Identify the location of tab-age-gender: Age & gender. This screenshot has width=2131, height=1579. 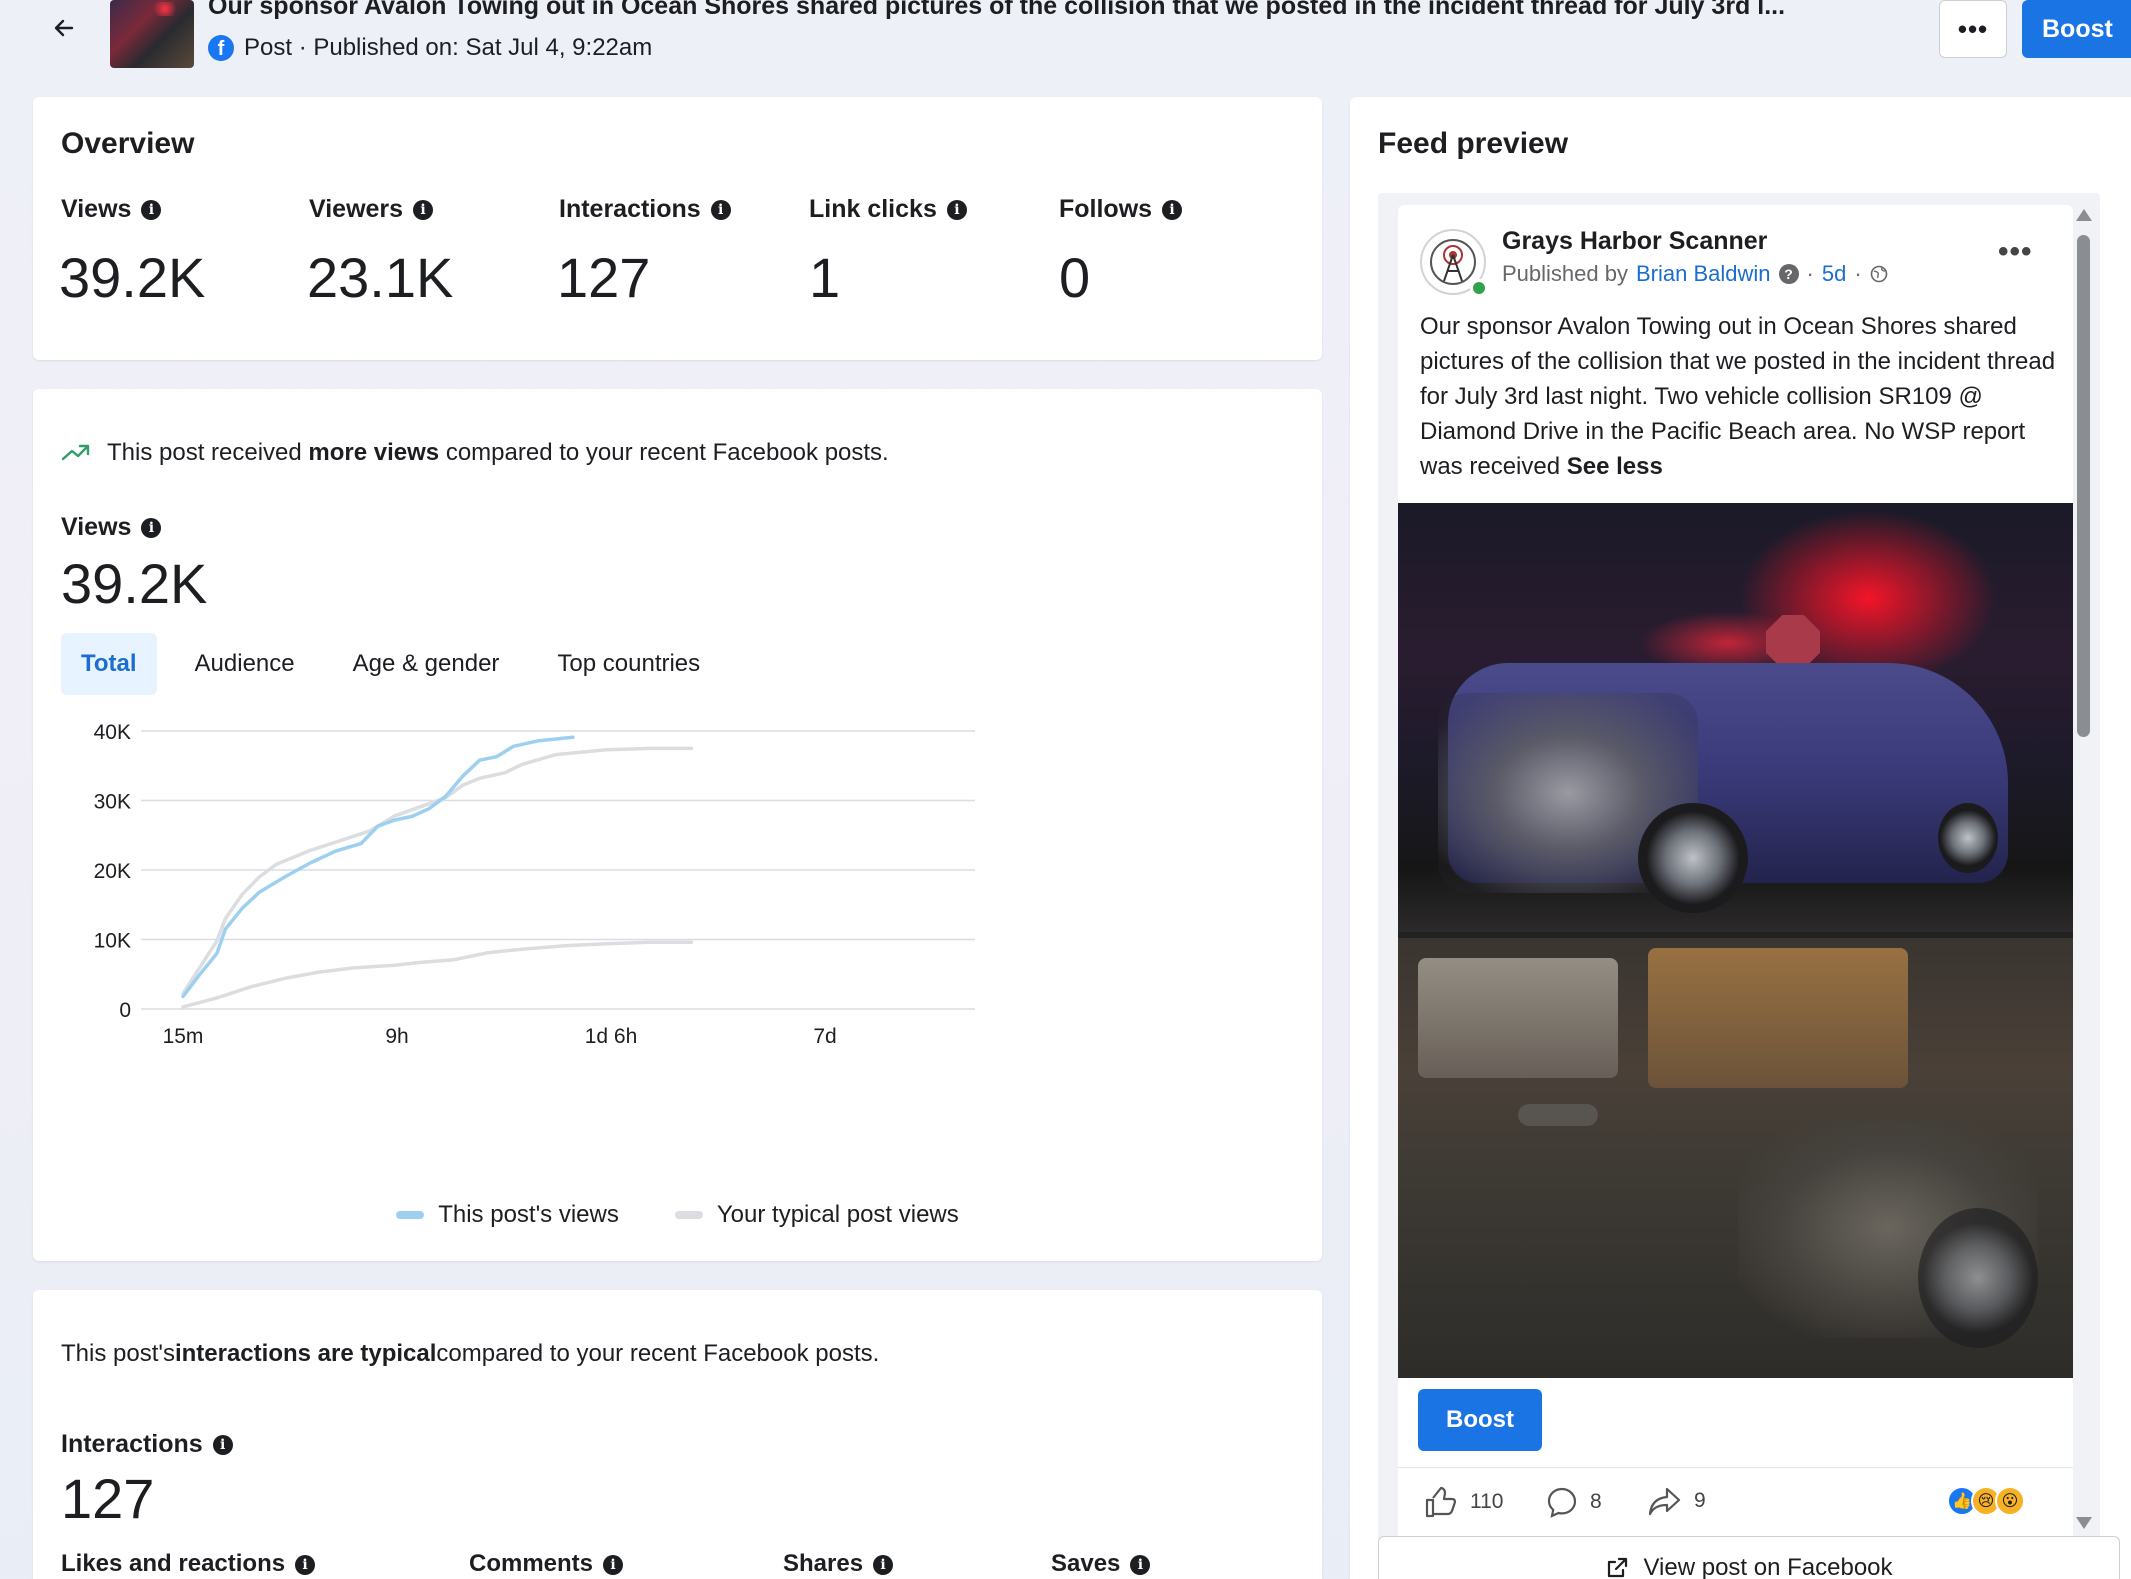
(426, 664).